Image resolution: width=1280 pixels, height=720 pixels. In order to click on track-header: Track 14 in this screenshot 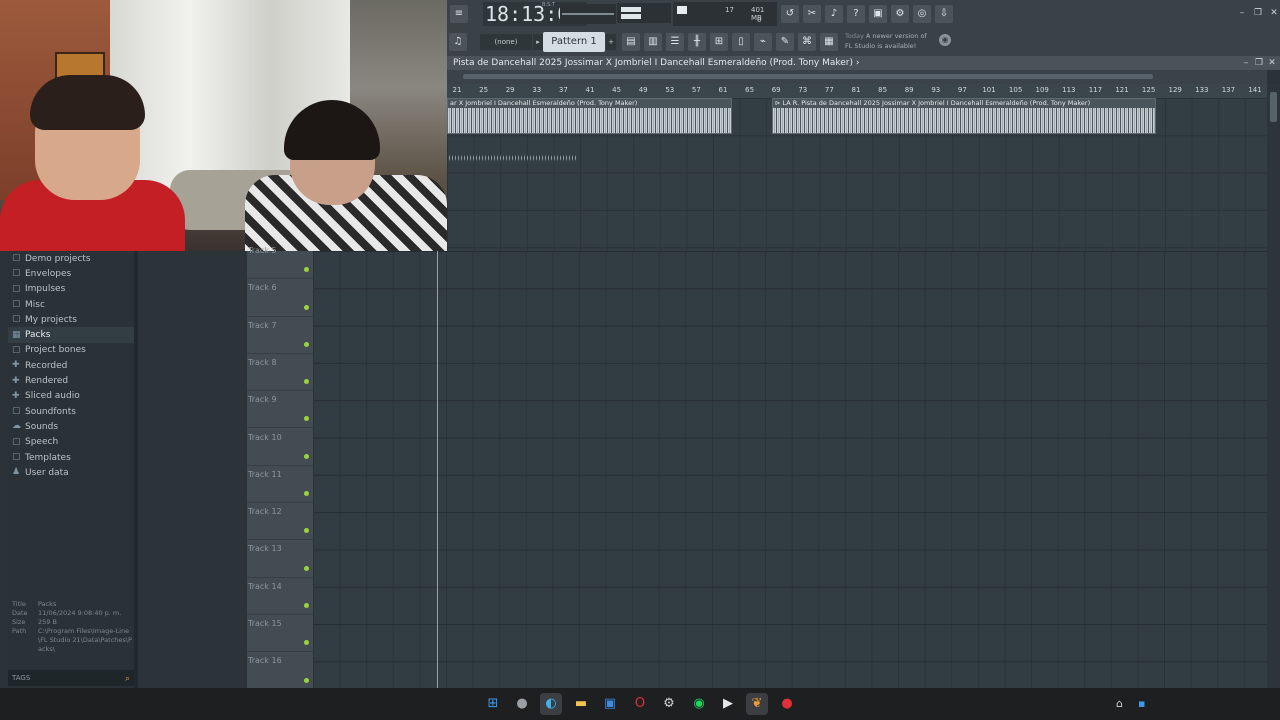, I will do `click(280, 596)`.